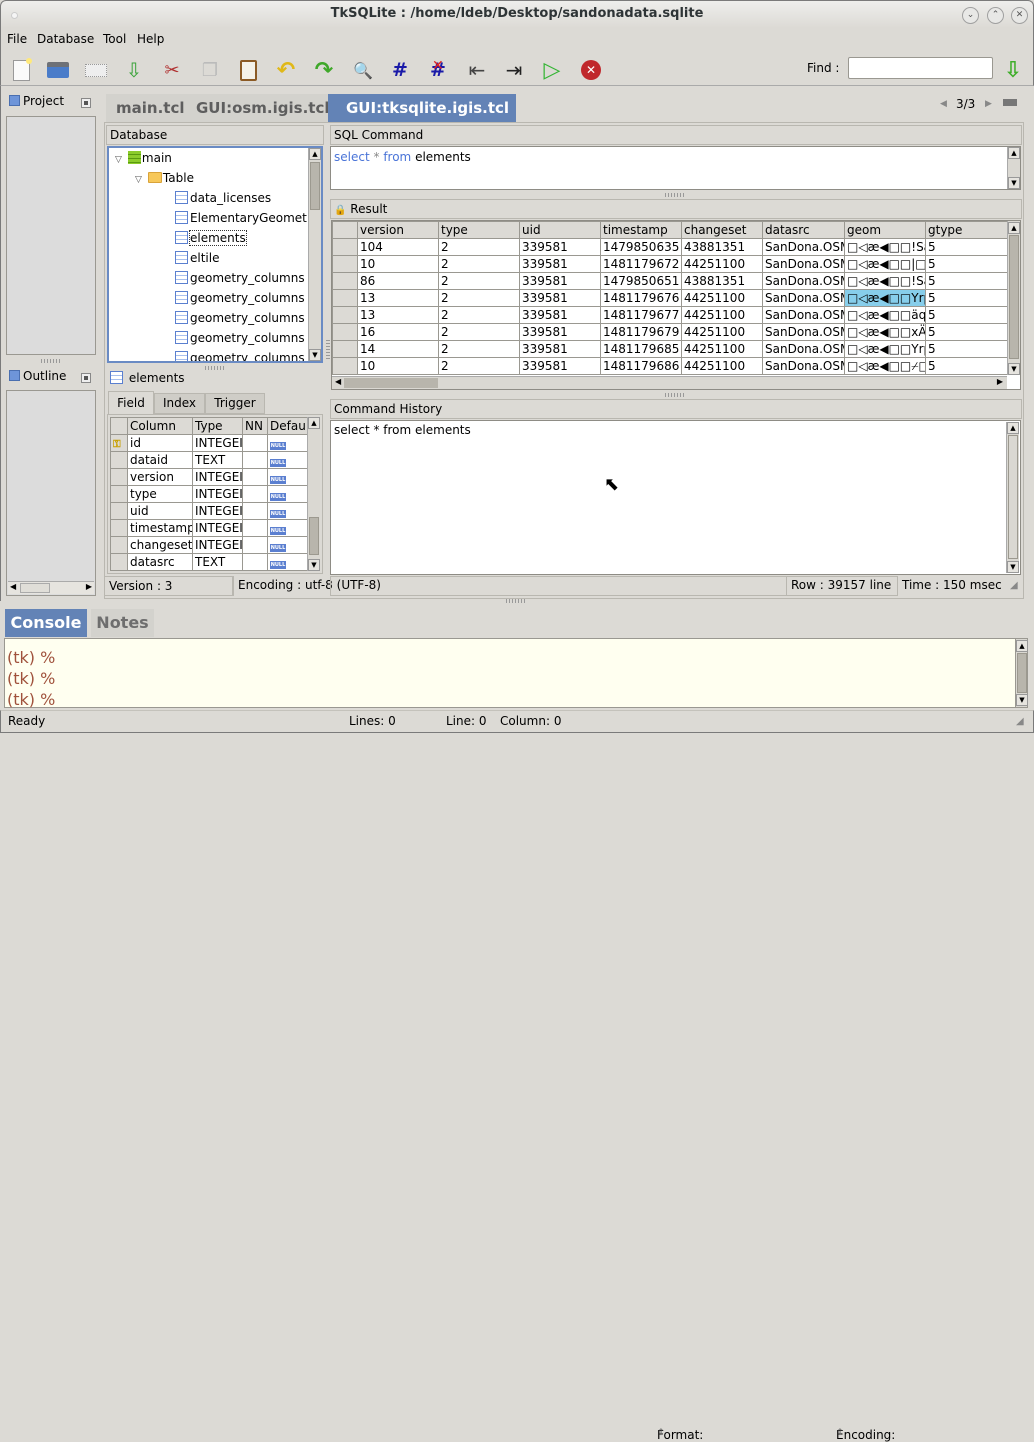  Describe the element at coordinates (943, 104) in the screenshot. I see `prev-tab-icon: ◀` at that location.